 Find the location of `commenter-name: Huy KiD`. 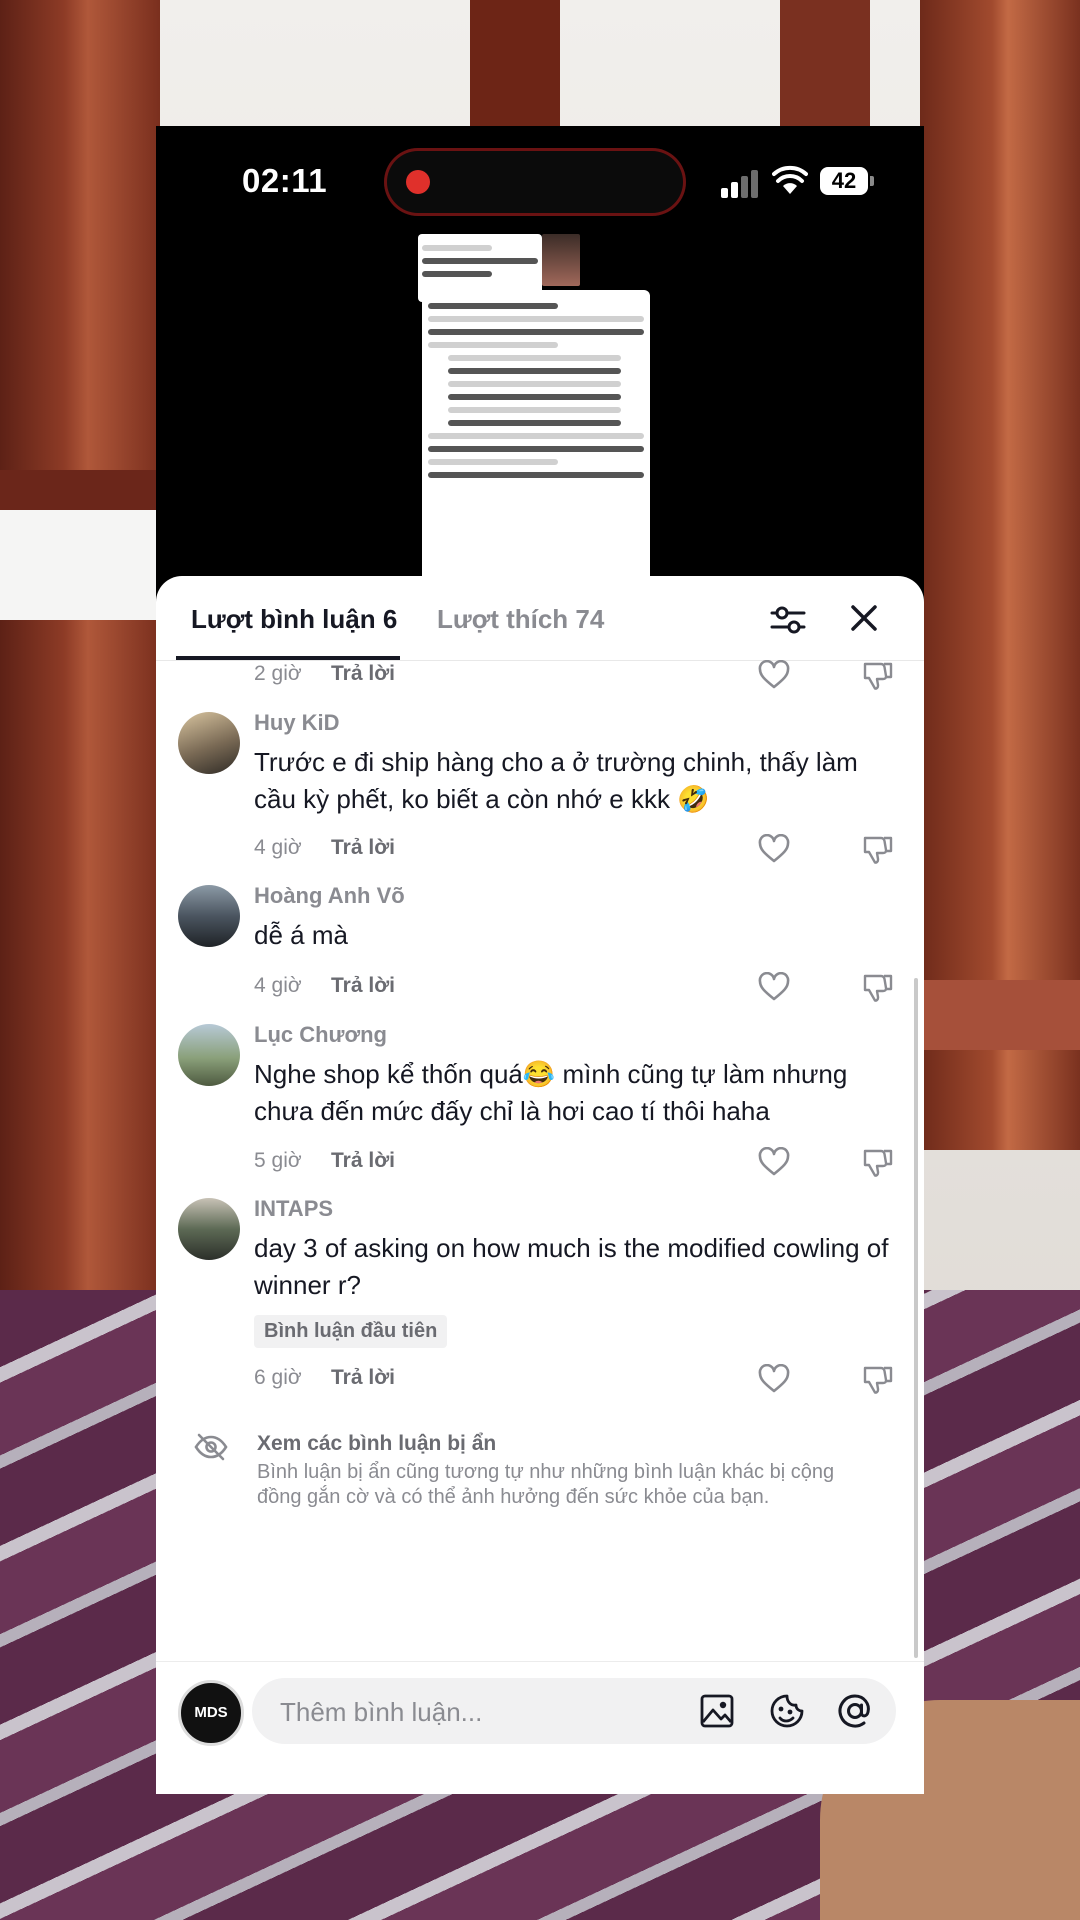

commenter-name: Huy KiD is located at coordinates (297, 723).